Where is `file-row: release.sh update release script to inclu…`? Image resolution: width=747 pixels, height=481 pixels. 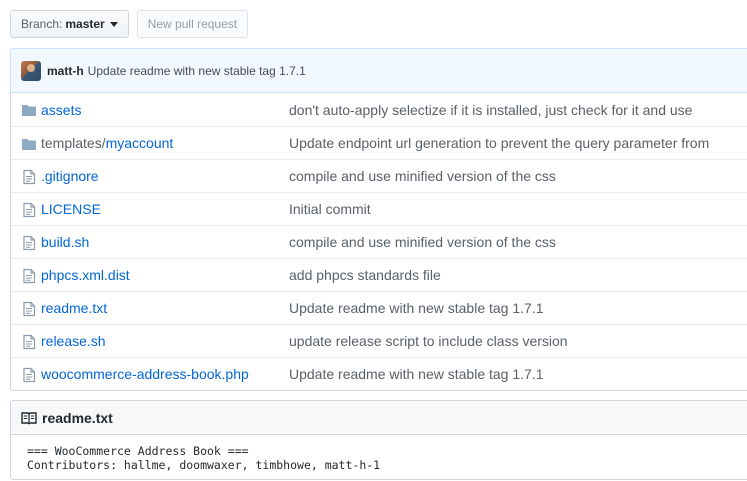
file-row: release.sh update release script to inclu… is located at coordinates (379, 340).